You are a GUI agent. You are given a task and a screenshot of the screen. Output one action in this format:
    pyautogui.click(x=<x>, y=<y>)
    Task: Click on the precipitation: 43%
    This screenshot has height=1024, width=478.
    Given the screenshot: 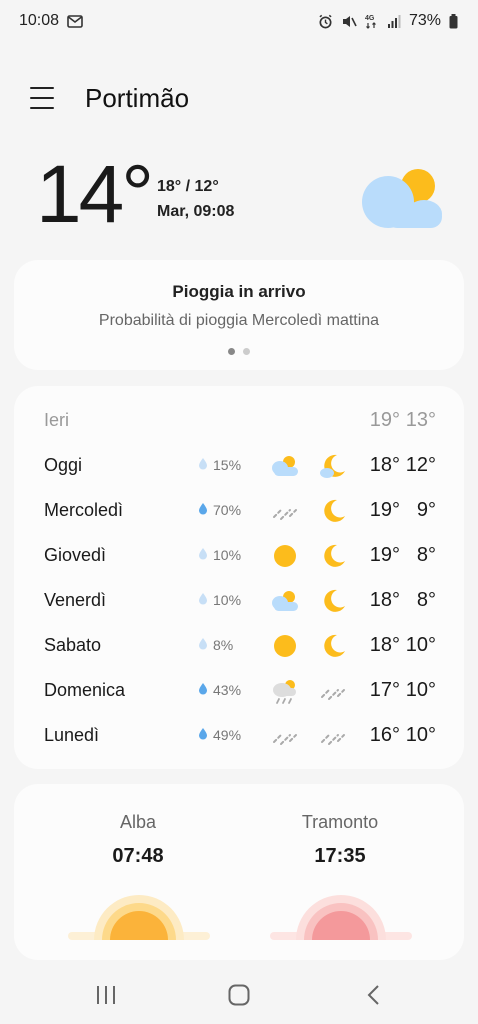 What is the action you would take?
    pyautogui.click(x=219, y=690)
    